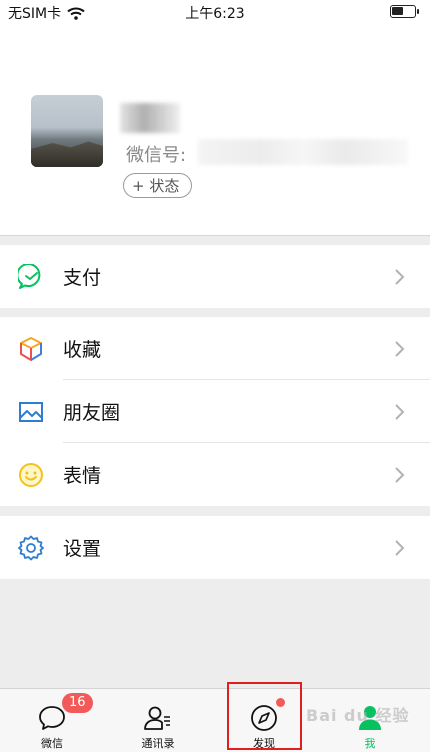 The width and height of the screenshot is (430, 752). I want to click on favorites-cube-icon, so click(31, 348).